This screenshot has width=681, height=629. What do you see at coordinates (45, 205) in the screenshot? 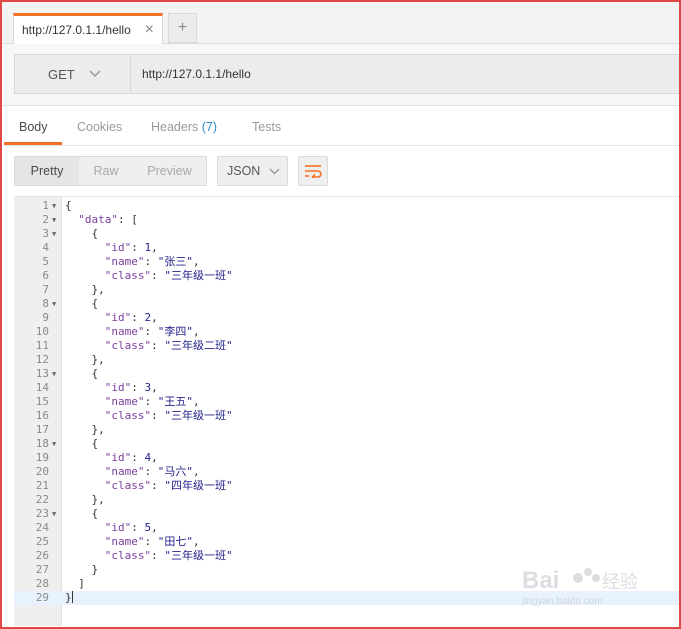
I see `line-number: 1` at bounding box center [45, 205].